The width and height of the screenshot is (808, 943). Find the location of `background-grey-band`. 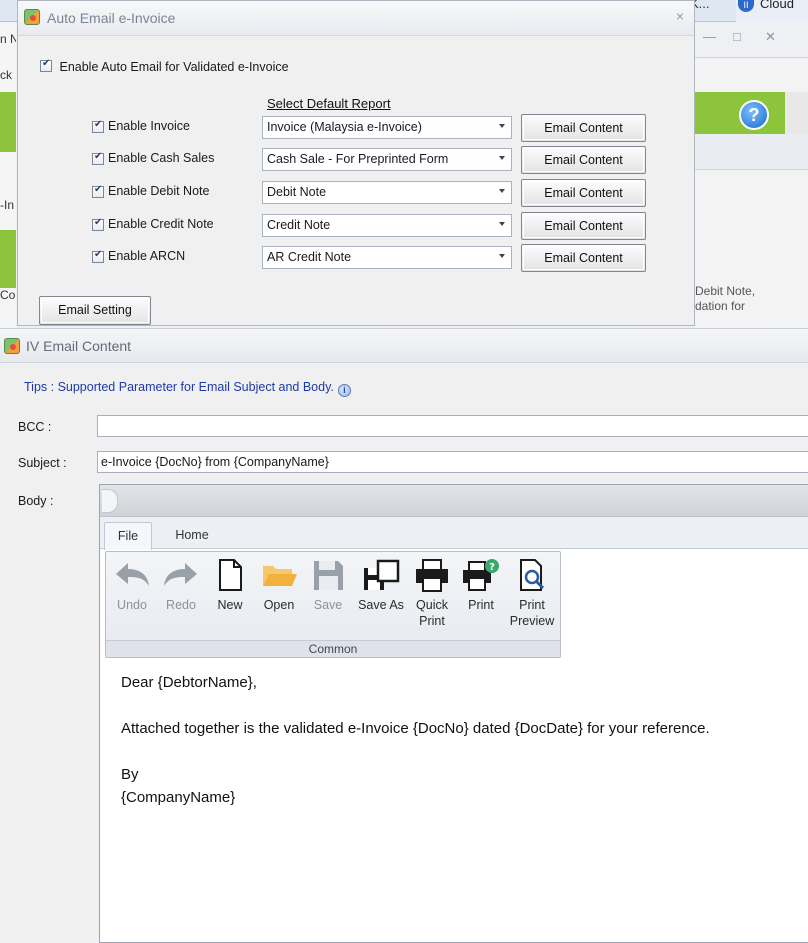

background-grey-band is located at coordinates (796, 113).